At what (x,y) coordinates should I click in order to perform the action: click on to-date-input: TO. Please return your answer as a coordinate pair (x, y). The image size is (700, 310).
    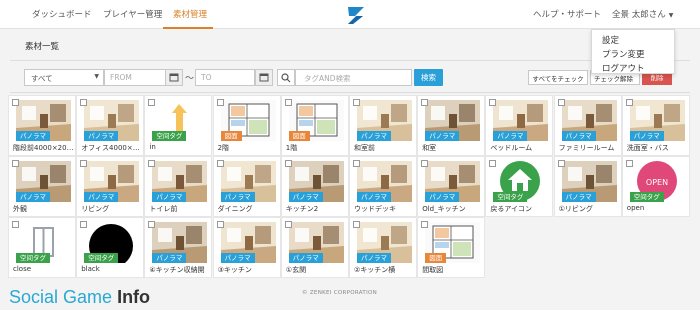
    Looking at the image, I should click on (225, 77).